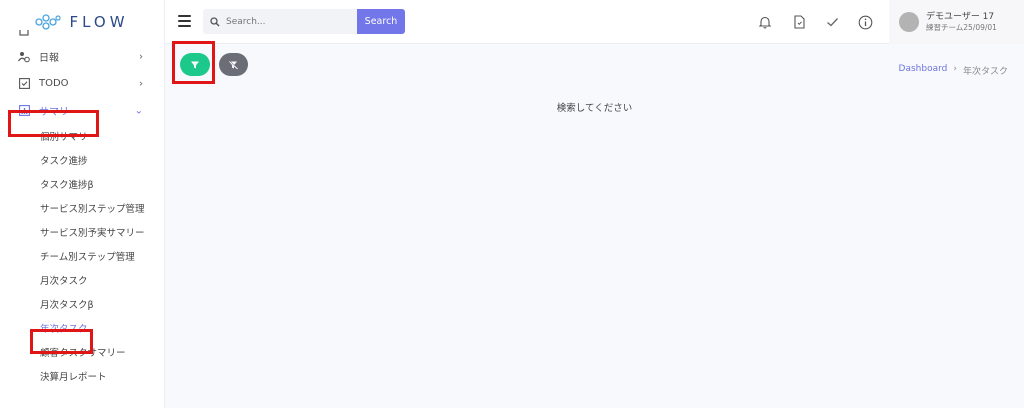 This screenshot has height=408, width=1024. I want to click on checkbox-icon, so click(24, 84).